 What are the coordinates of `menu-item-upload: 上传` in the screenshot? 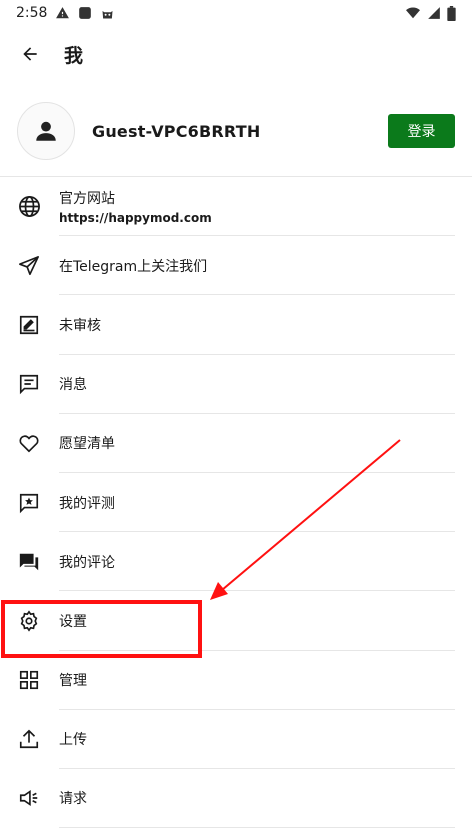 It's located at (236, 740).